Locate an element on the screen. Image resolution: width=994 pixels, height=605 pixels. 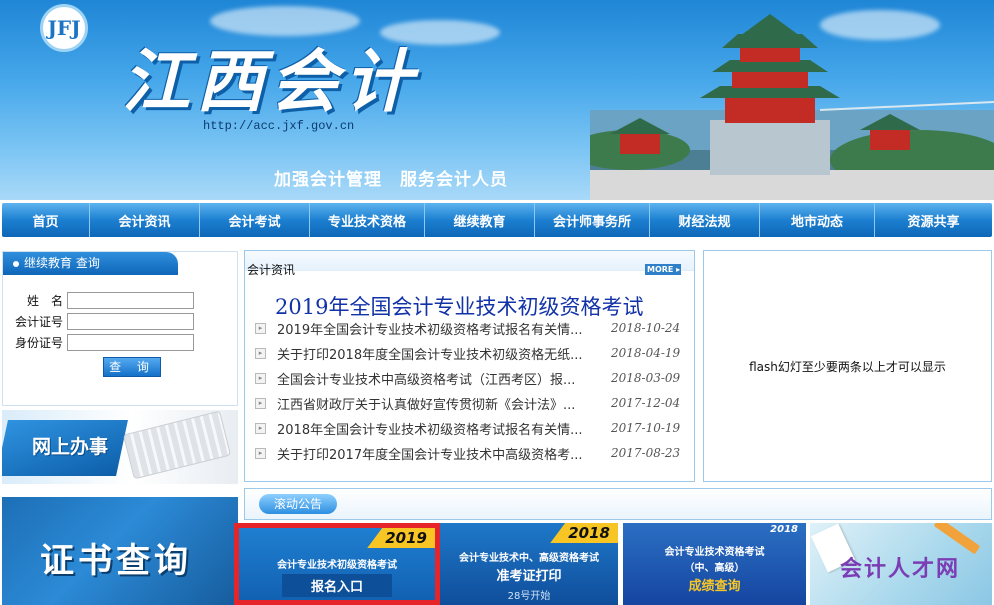
news-item: ▸ 关于打印2017年度全国会计专业技术中高级资格考... 2017-08-23 is located at coordinates (470, 453).